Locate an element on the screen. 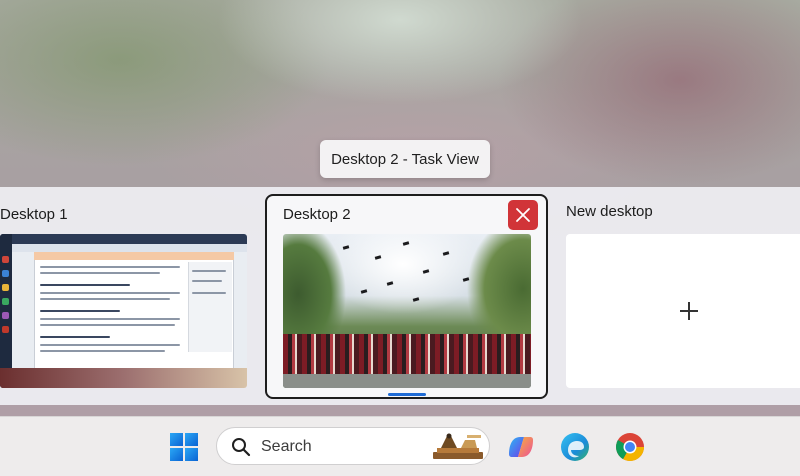  plus-icon is located at coordinates (689, 311).